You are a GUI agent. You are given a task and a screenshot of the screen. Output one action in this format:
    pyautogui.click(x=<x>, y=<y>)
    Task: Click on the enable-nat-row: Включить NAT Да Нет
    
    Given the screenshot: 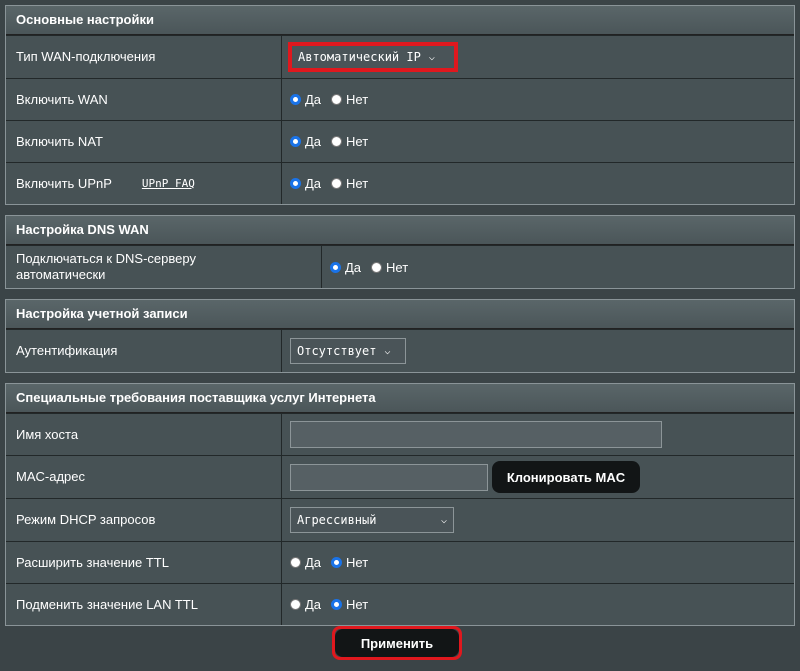 What is the action you would take?
    pyautogui.click(x=400, y=141)
    